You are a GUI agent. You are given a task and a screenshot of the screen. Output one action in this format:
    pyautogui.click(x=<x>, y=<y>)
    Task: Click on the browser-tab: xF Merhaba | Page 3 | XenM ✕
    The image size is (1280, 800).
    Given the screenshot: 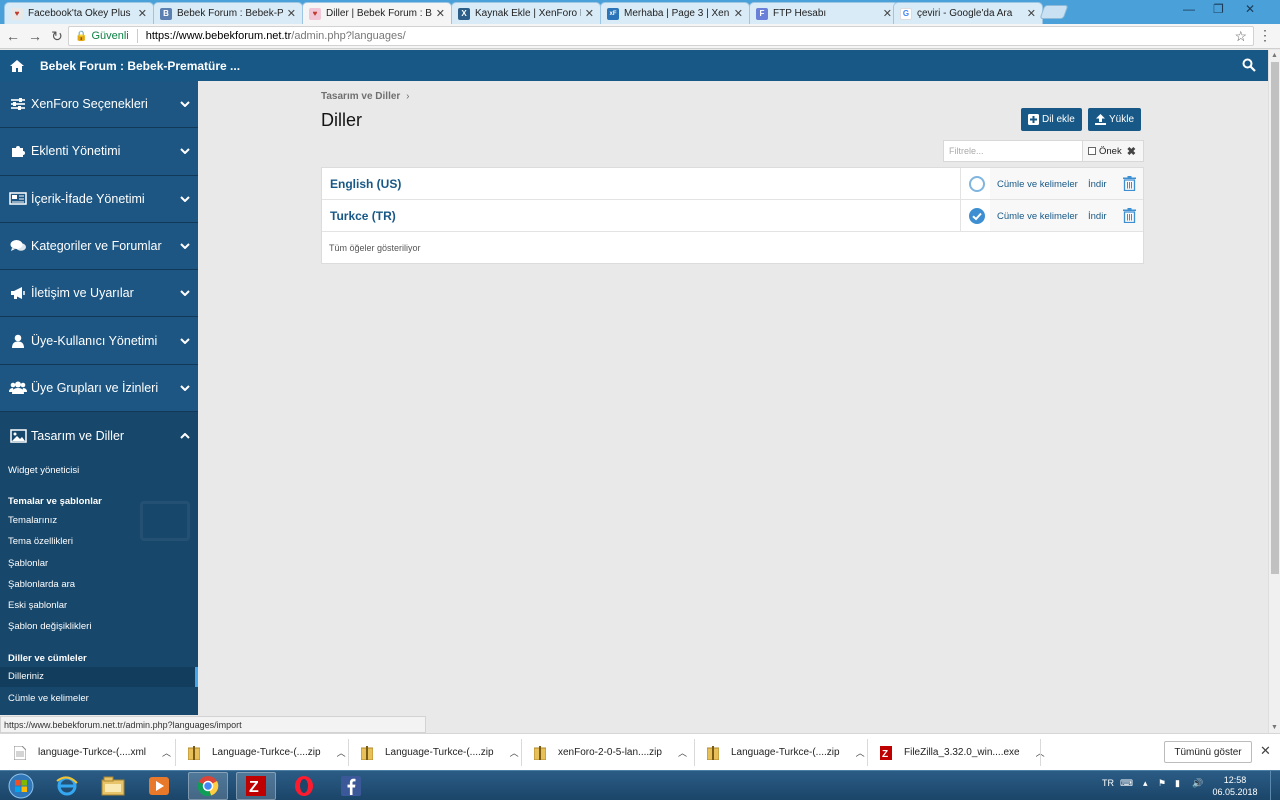 What is the action you would take?
    pyautogui.click(x=675, y=13)
    